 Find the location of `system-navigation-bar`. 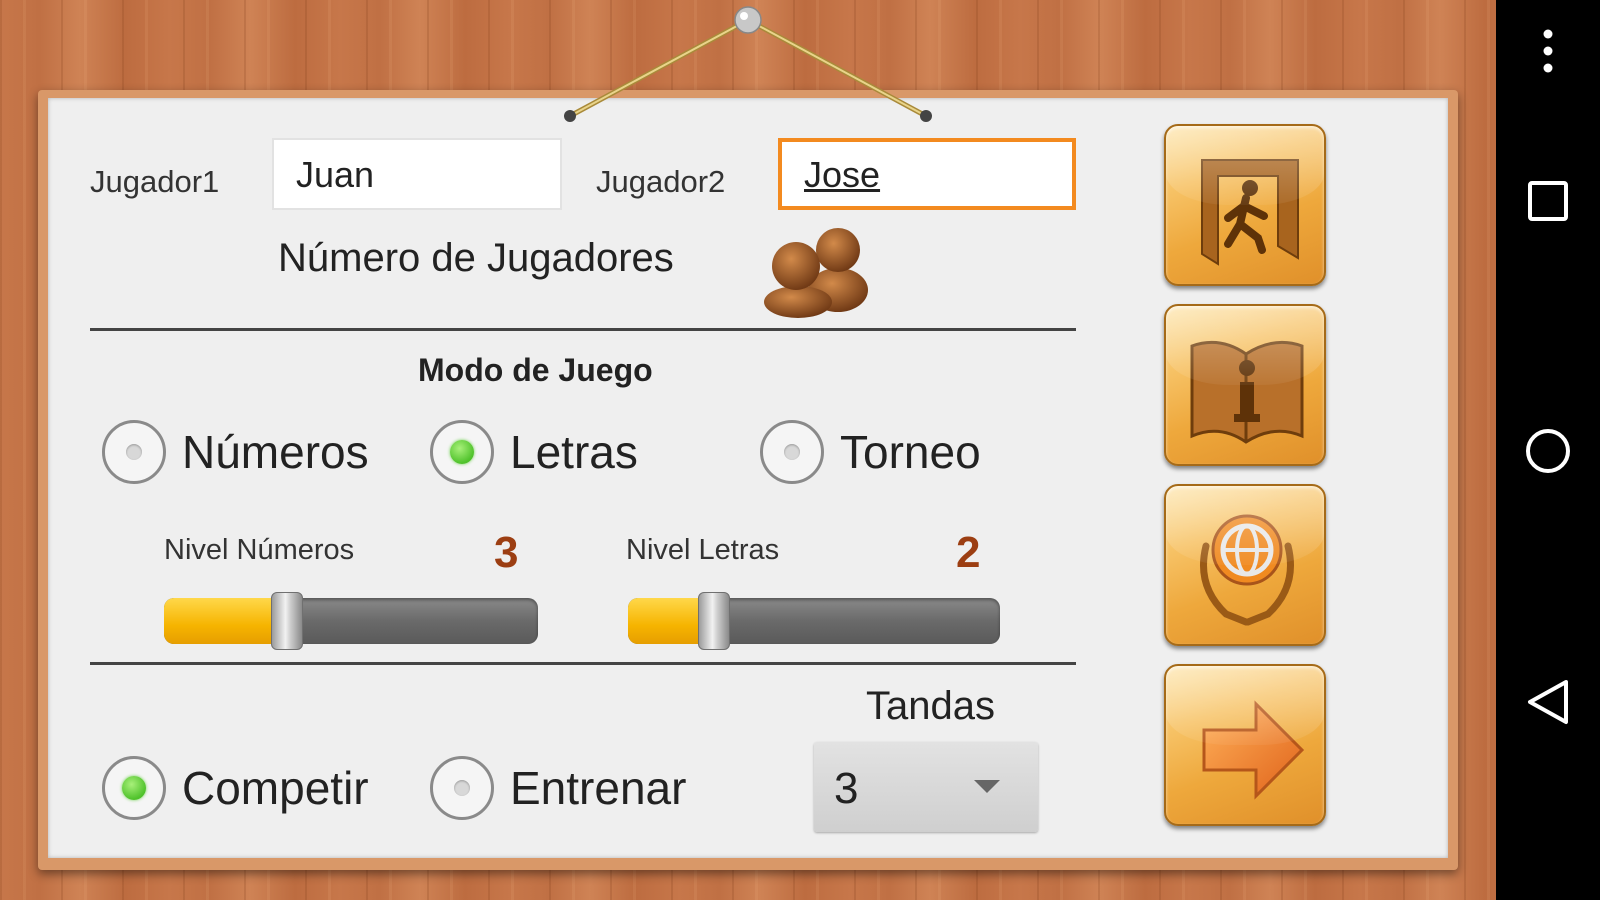

system-navigation-bar is located at coordinates (1548, 450).